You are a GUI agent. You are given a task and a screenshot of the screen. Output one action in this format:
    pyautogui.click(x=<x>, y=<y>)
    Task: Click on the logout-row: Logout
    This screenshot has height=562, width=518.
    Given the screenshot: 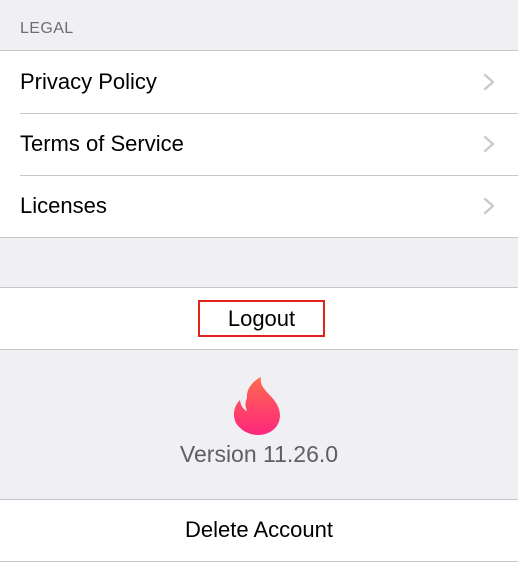 What is the action you would take?
    pyautogui.click(x=259, y=318)
    